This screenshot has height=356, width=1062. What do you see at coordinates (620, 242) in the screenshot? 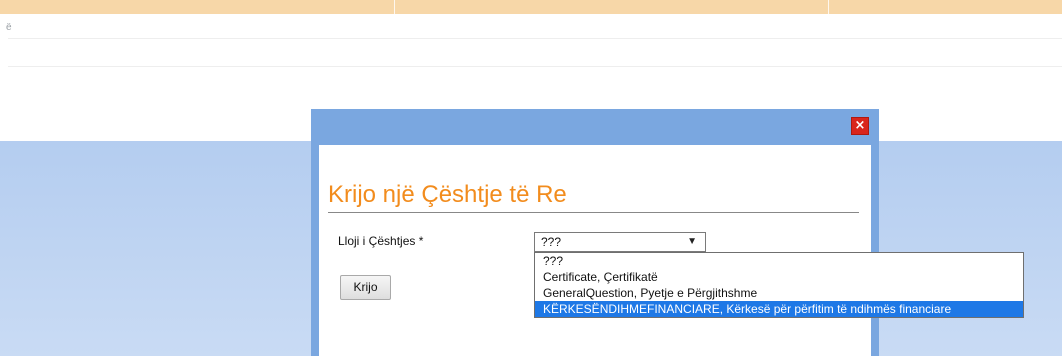
I see `case-type-select: ??? ▼` at bounding box center [620, 242].